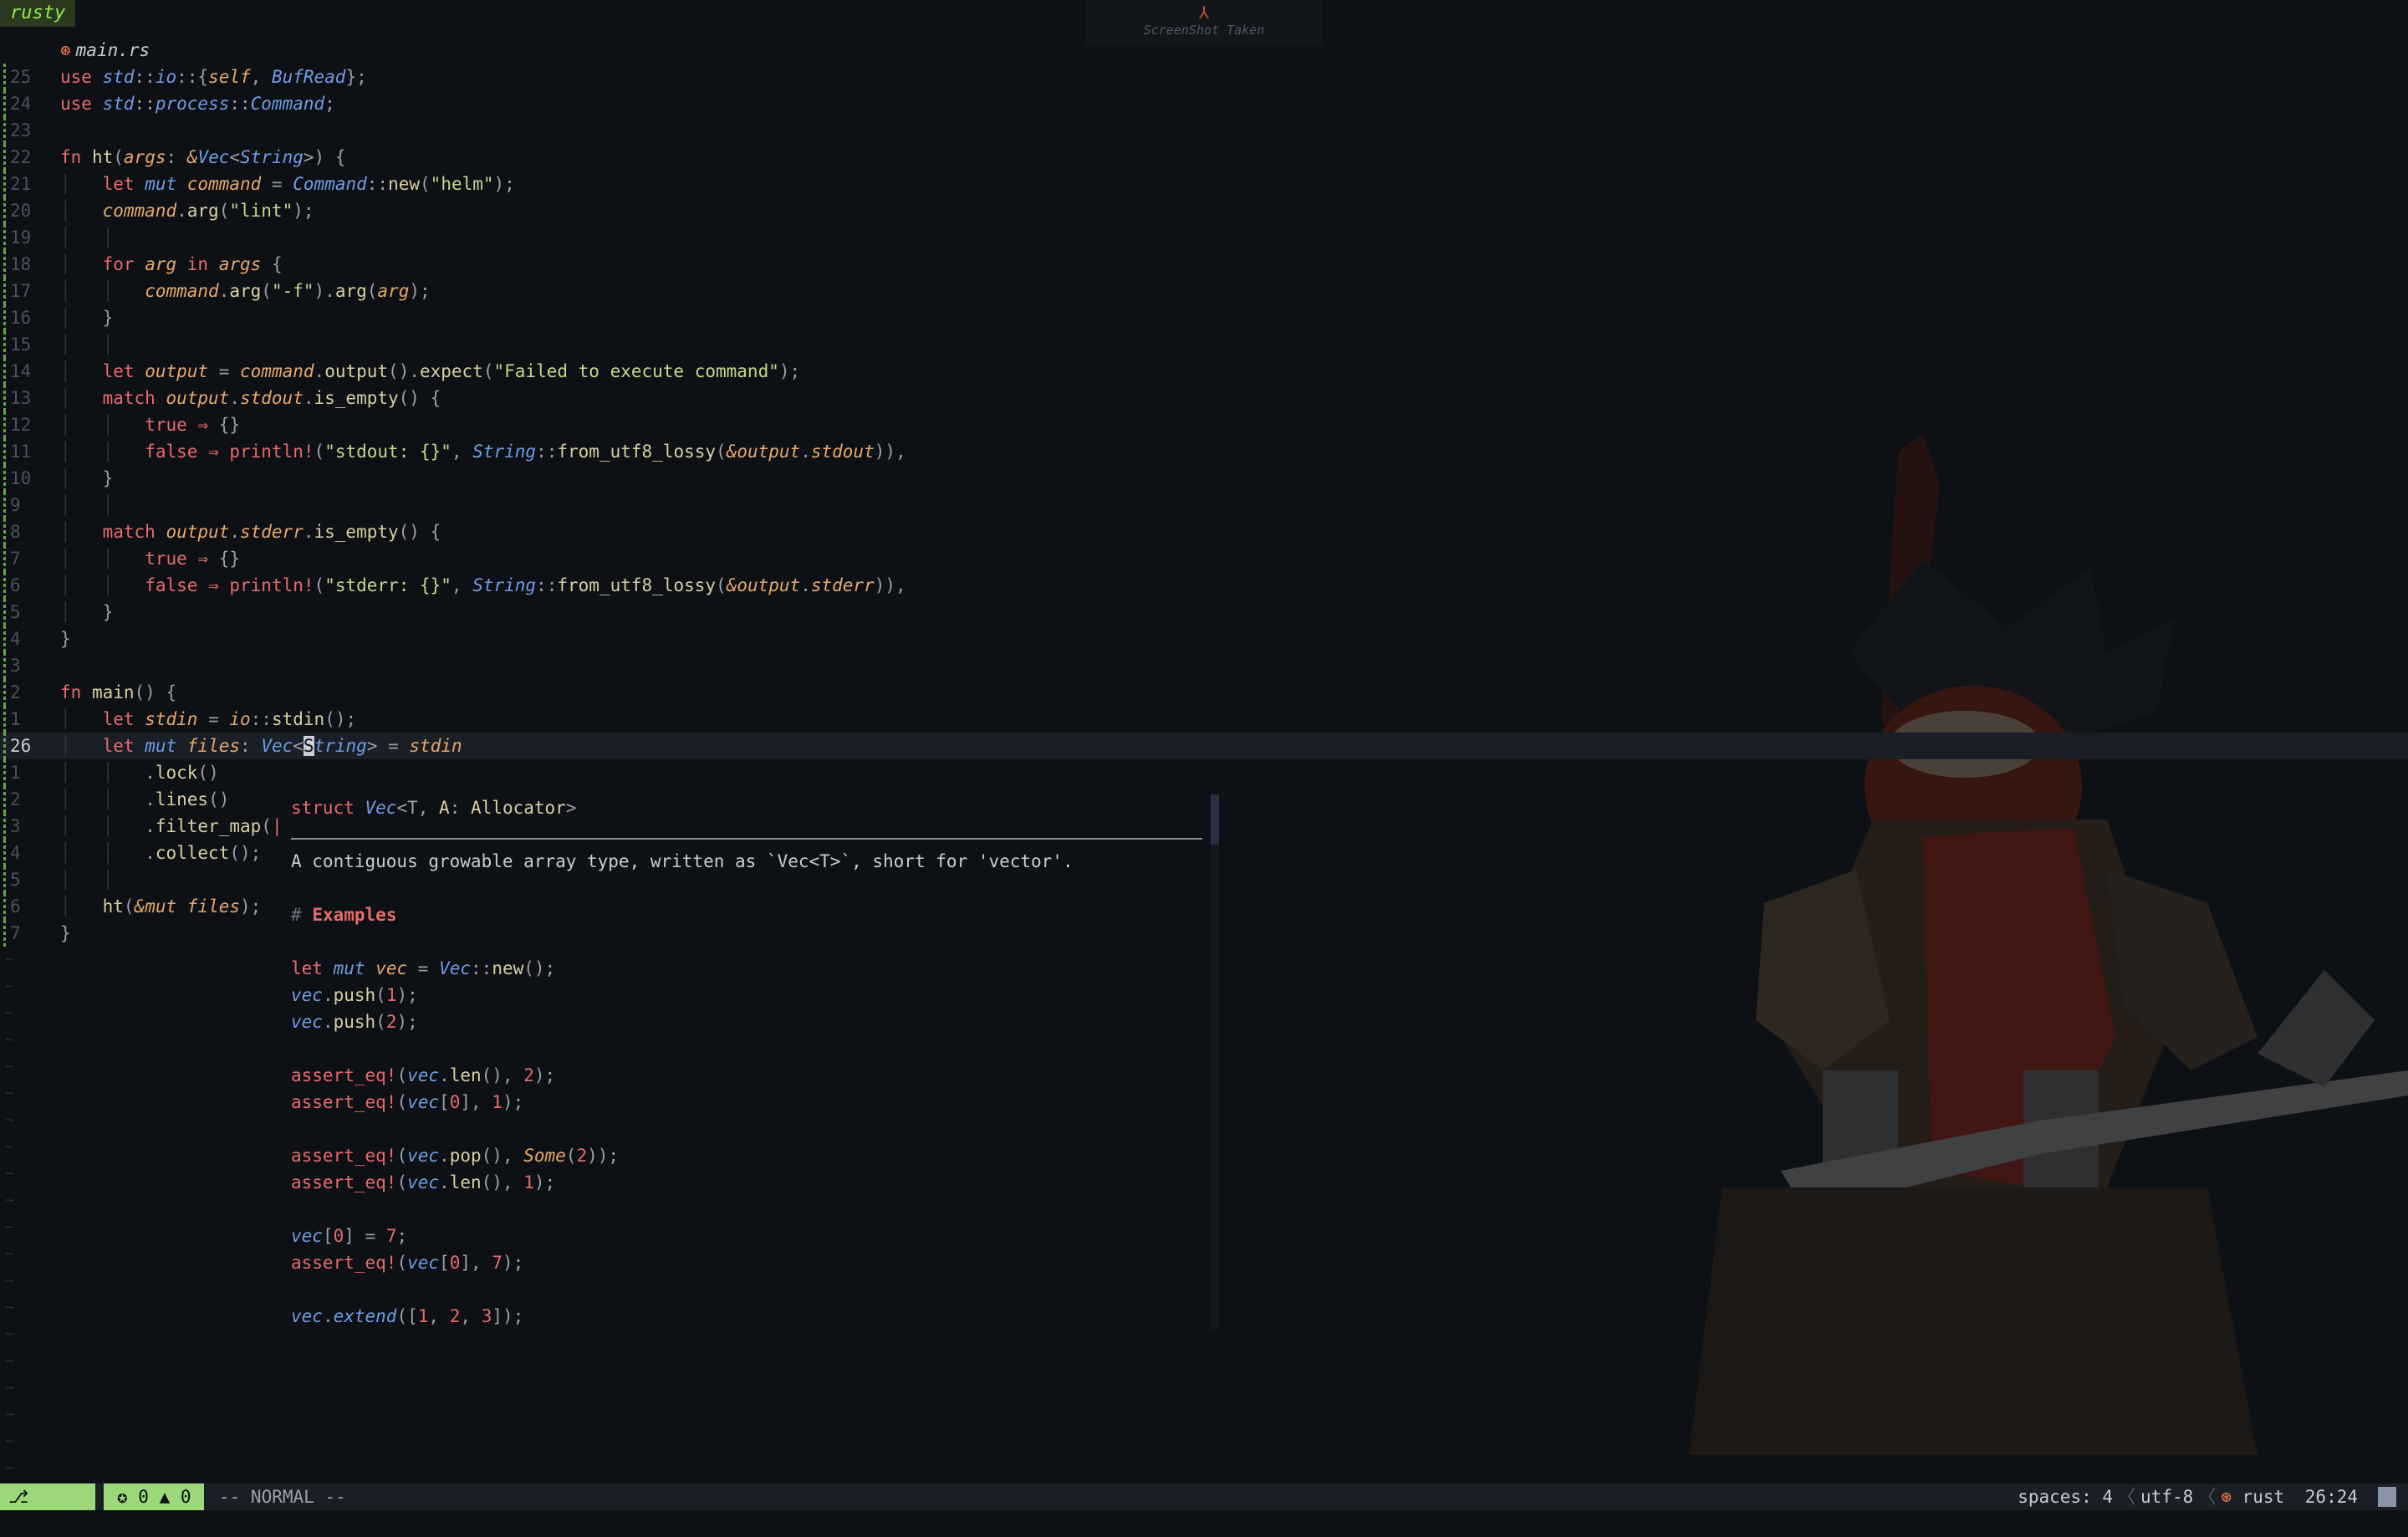 The image size is (2408, 1537). Describe the element at coordinates (1204, 264) in the screenshot. I see `code-line: 18 │ for arg in args {` at that location.